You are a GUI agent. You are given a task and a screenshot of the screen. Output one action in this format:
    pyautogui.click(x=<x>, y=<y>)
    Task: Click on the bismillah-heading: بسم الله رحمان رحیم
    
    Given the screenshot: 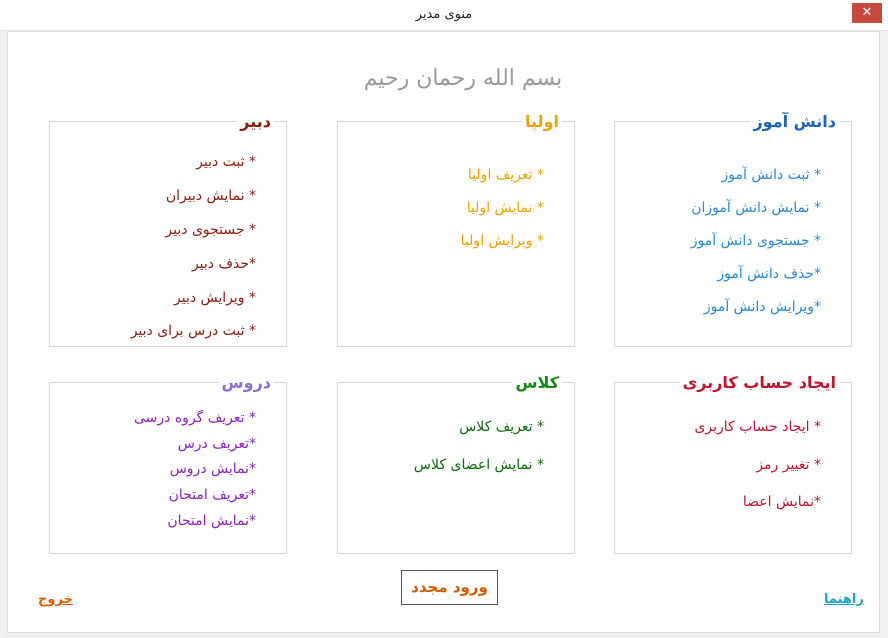 What is the action you would take?
    pyautogui.click(x=463, y=78)
    